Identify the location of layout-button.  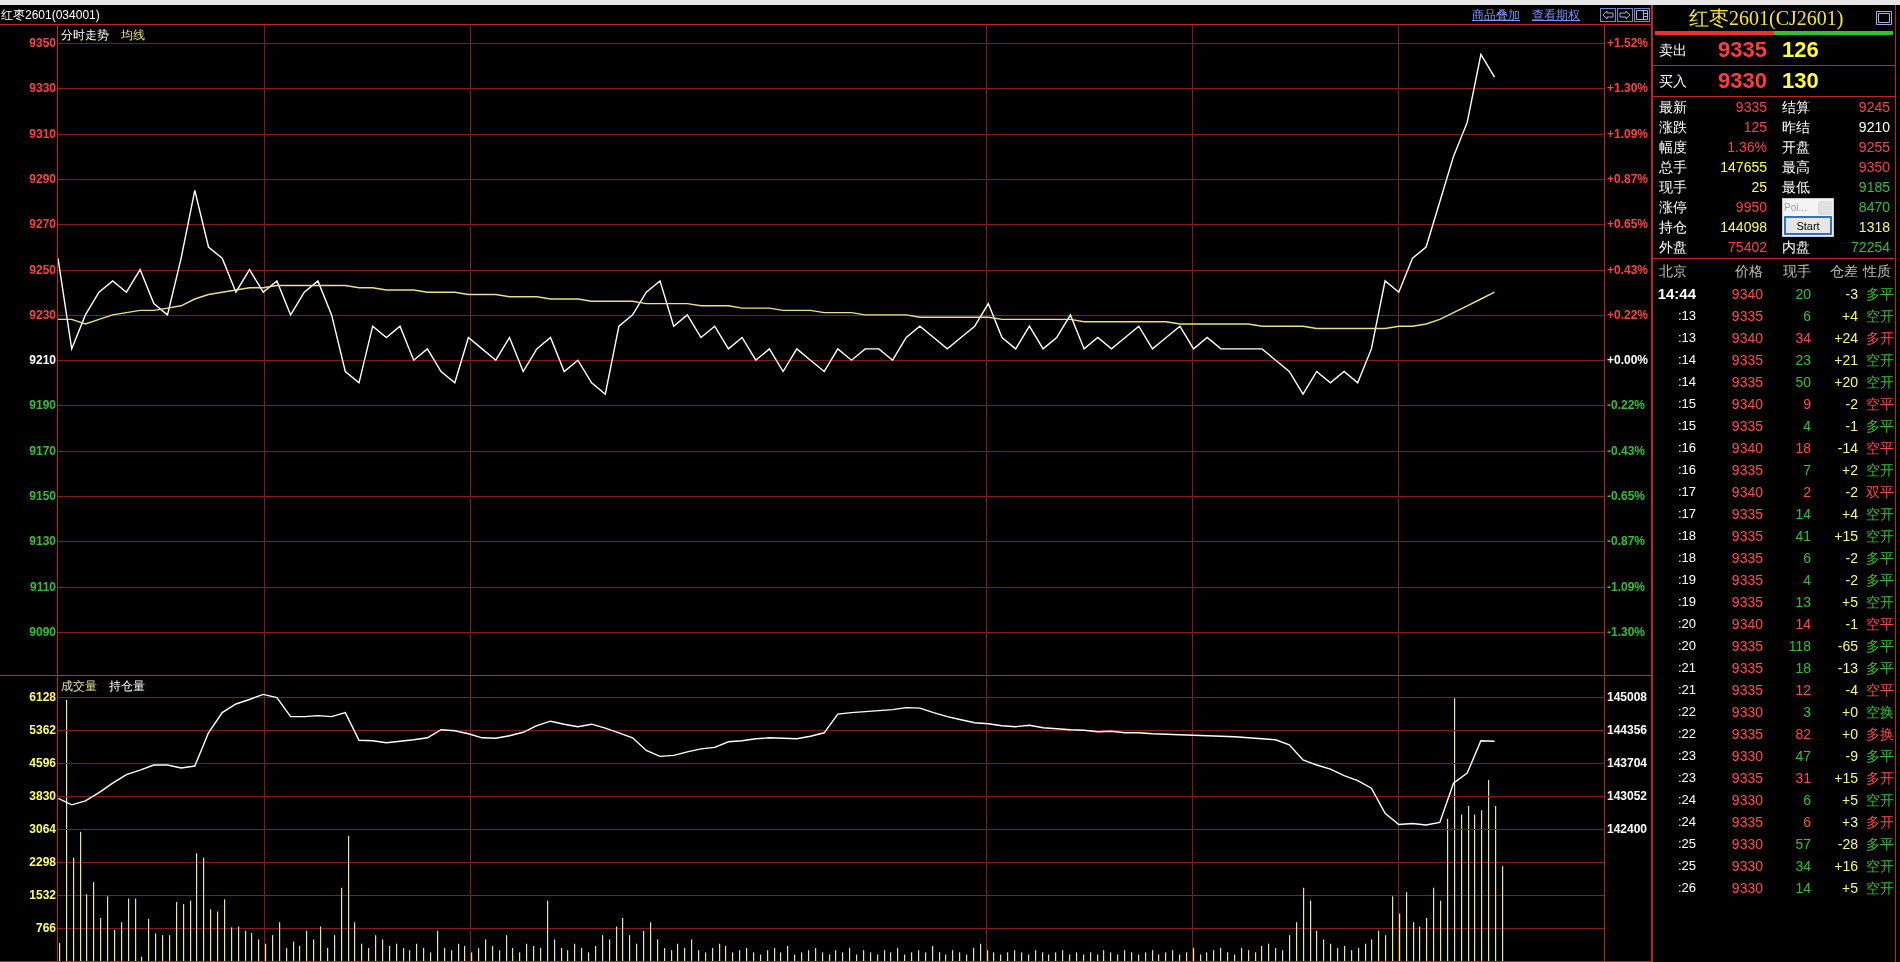
(1642, 14).